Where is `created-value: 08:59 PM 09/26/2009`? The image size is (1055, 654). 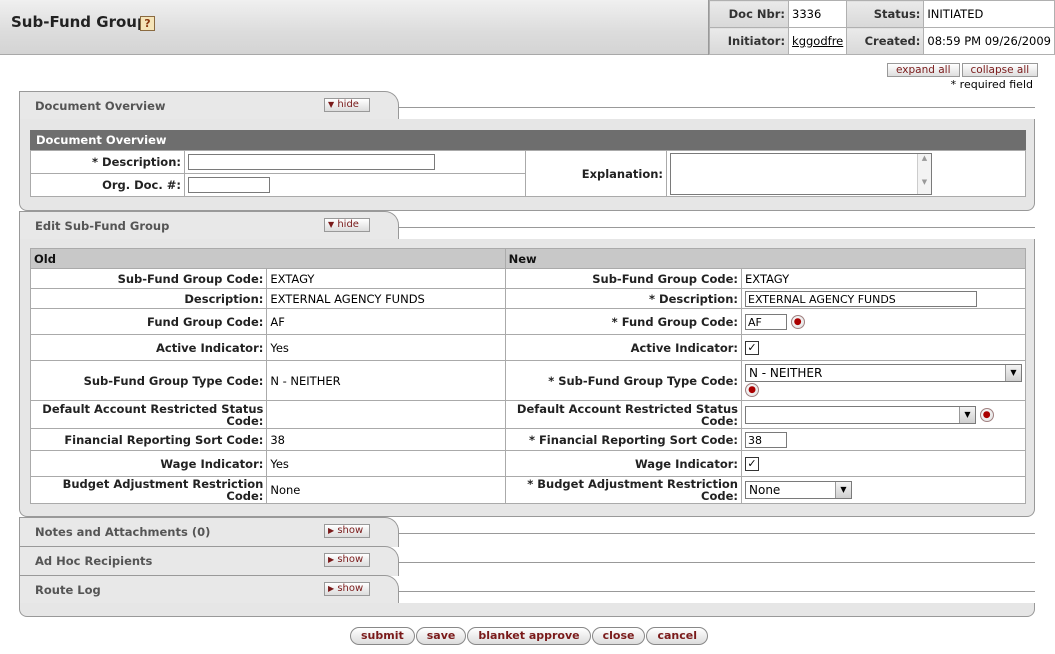 created-value: 08:59 PM 09/26/2009 is located at coordinates (989, 41).